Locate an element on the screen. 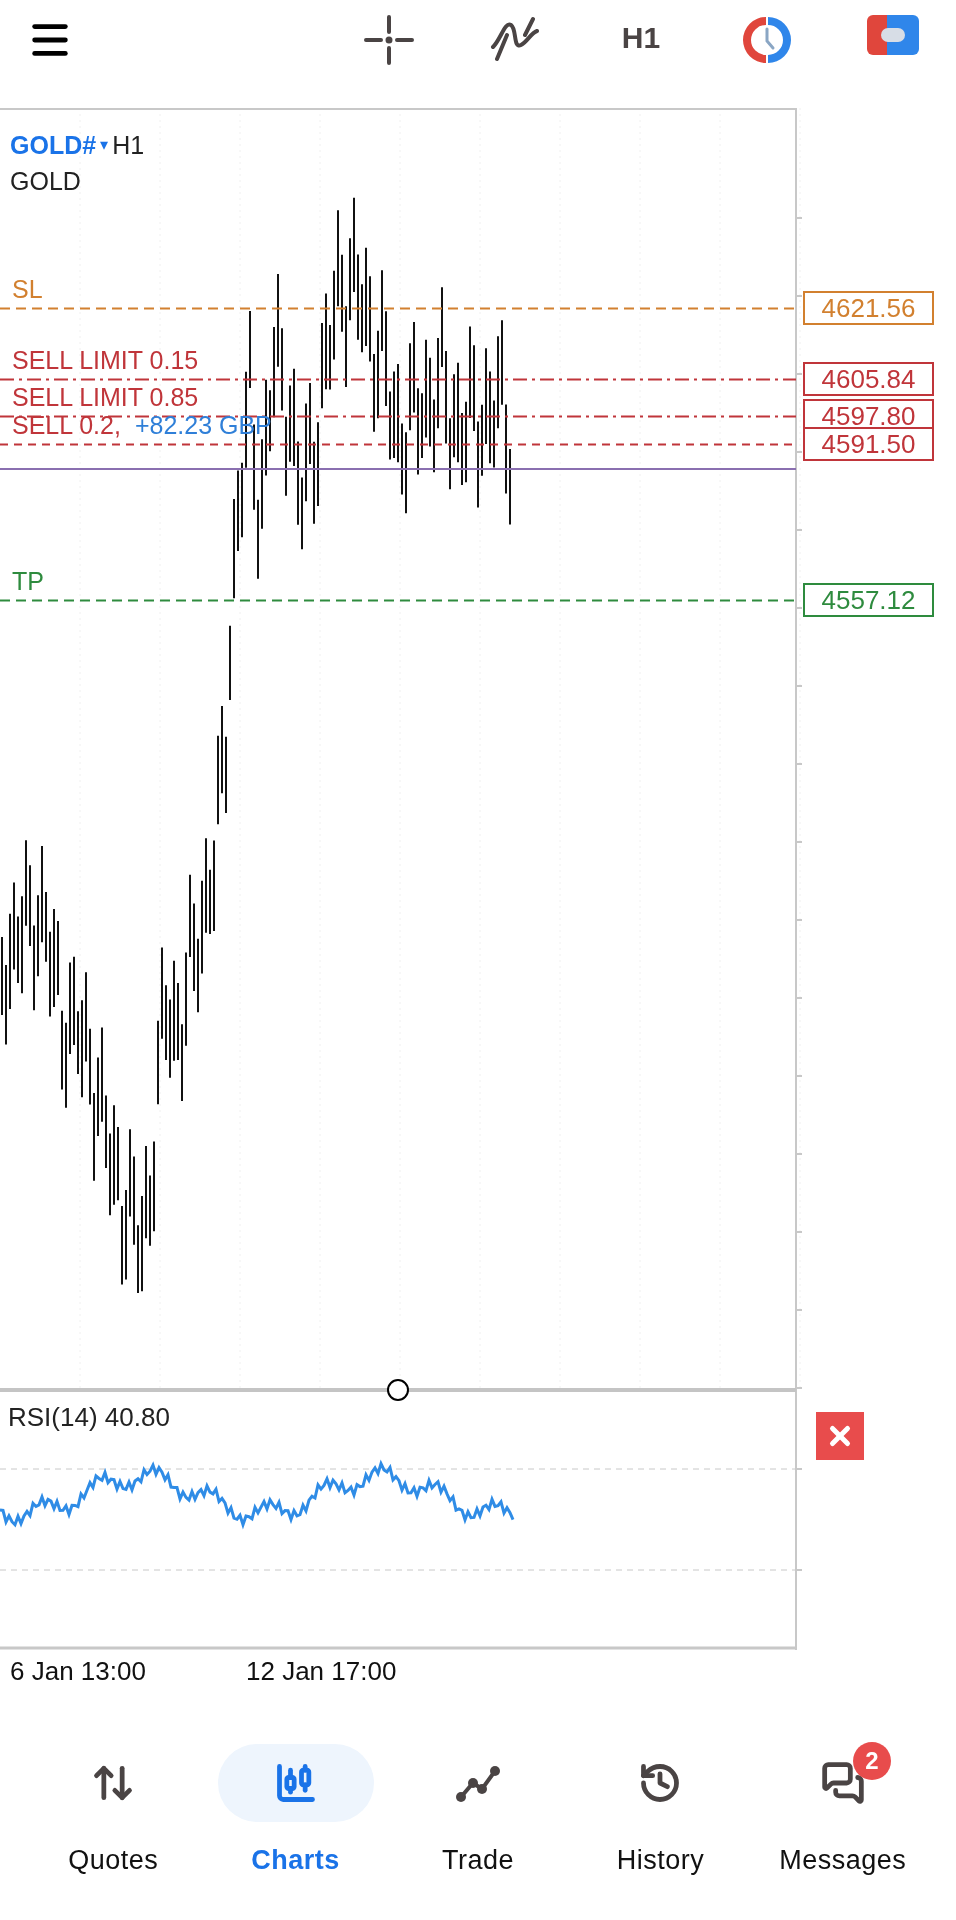  divider-handle is located at coordinates (398, 1390).